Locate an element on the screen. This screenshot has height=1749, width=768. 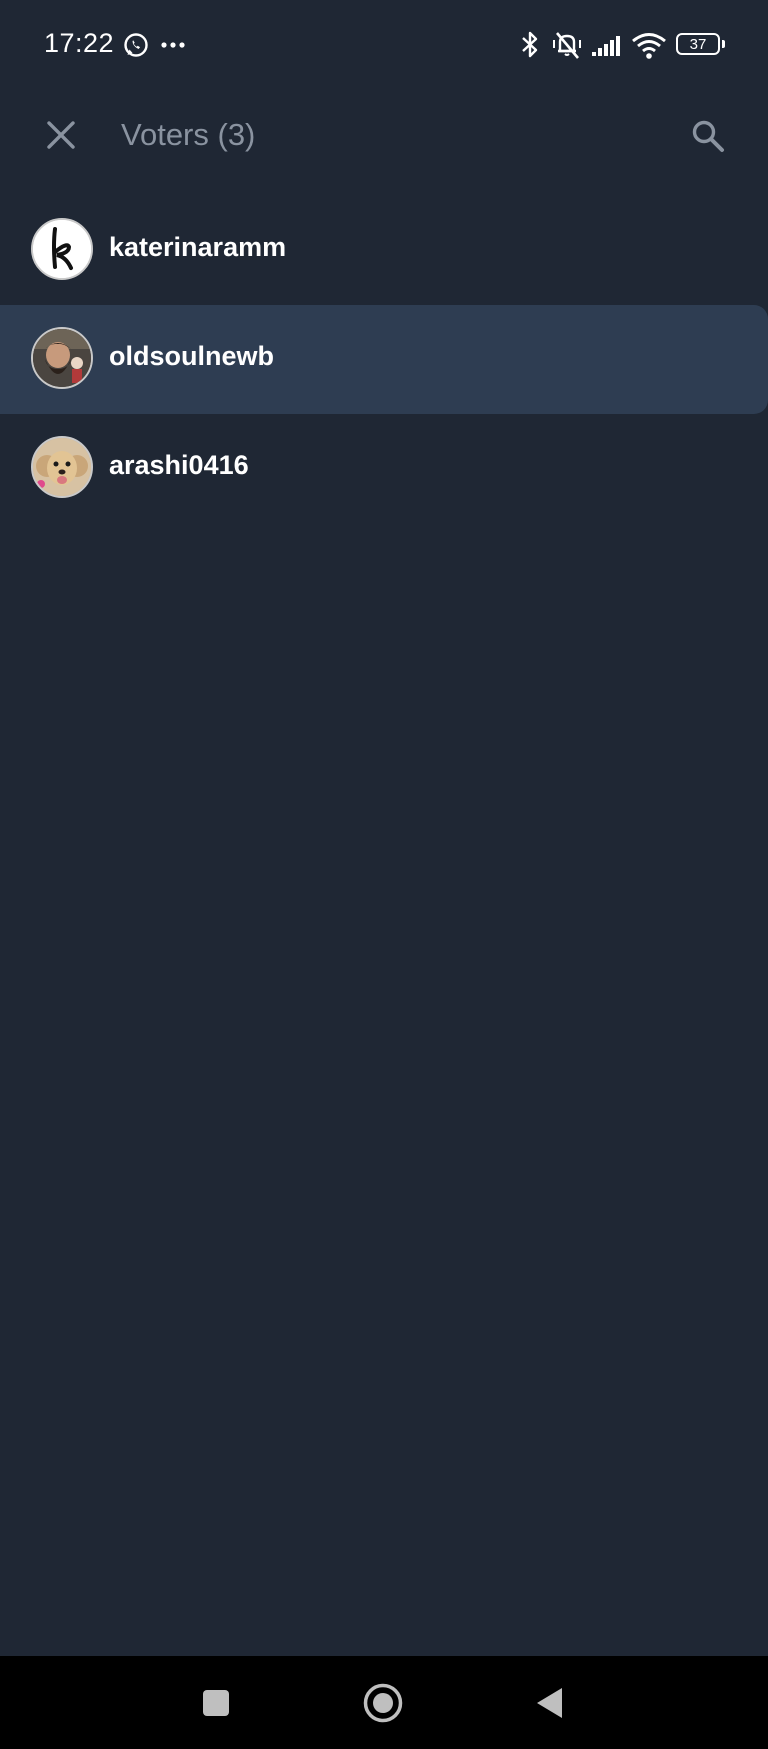
recents-square-icon is located at coordinates (216, 1703).